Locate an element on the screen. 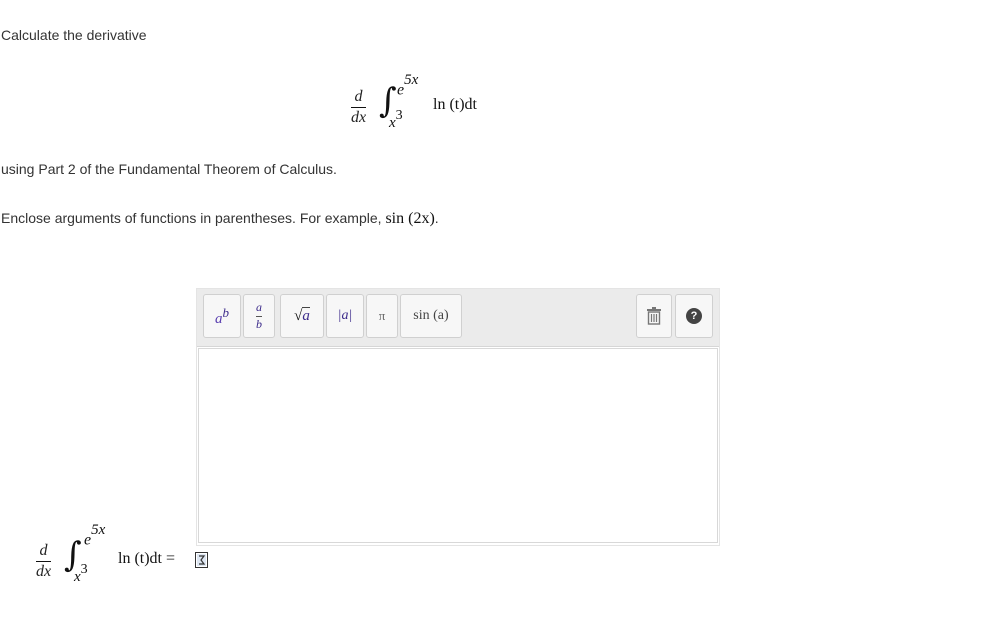  abs-button: |a| is located at coordinates (345, 316).